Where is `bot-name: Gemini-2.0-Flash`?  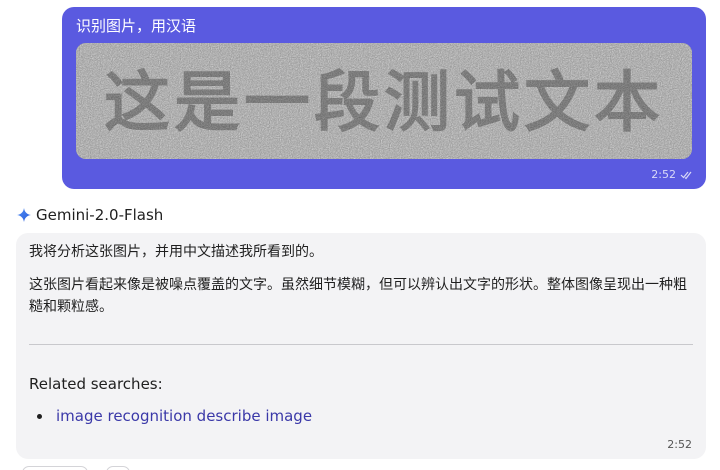 bot-name: Gemini-2.0-Flash is located at coordinates (100, 215).